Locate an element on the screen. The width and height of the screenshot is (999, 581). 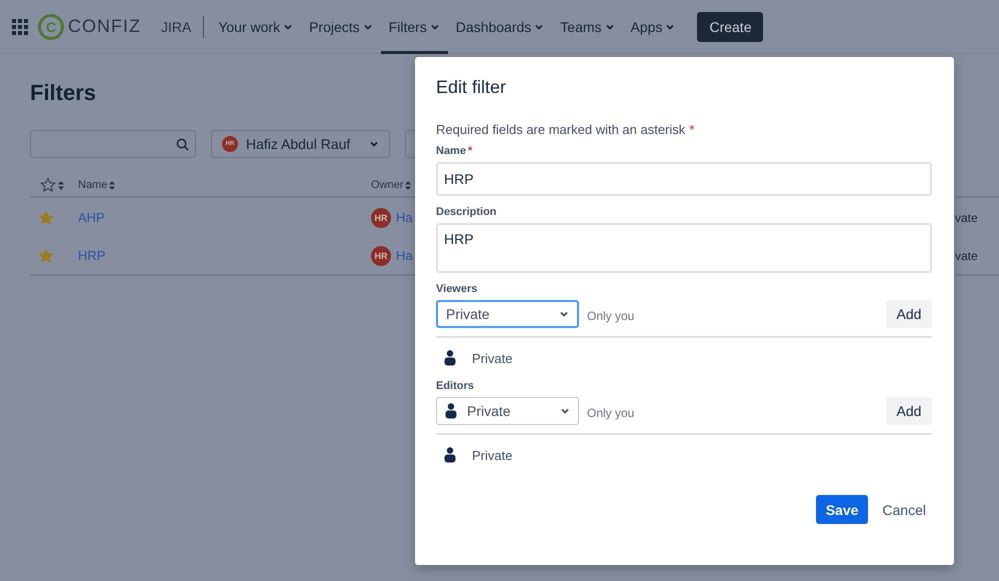
logo-text: CONFIZ is located at coordinates (104, 26).